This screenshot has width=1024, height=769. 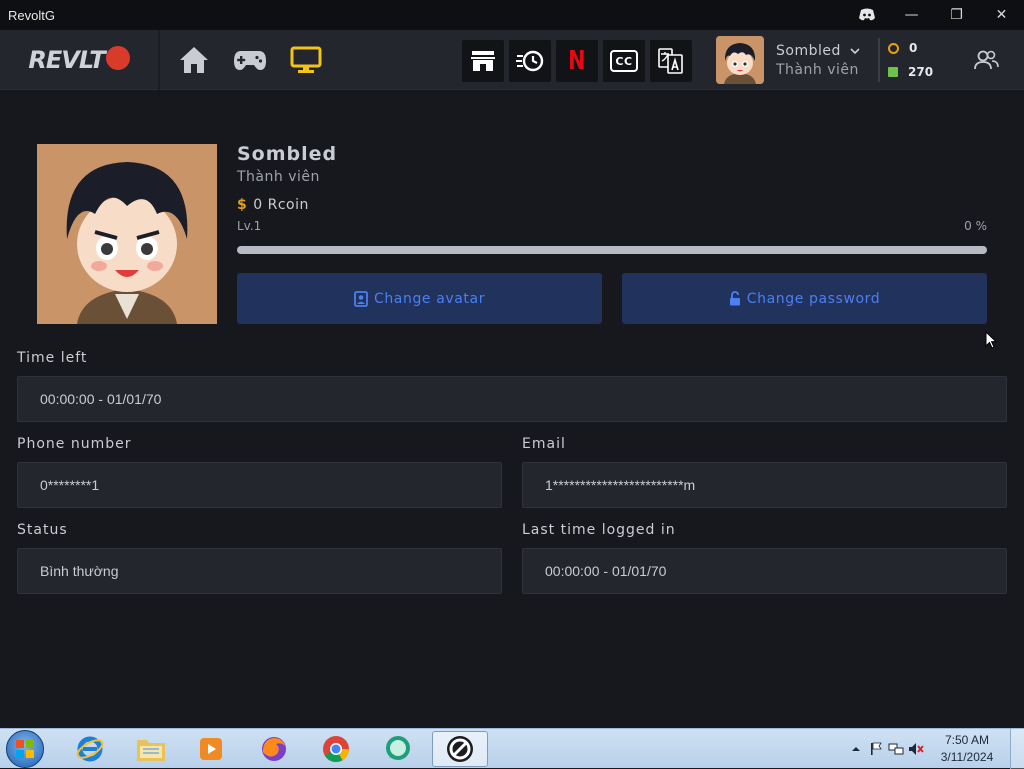 What do you see at coordinates (287, 154) in the screenshot?
I see `profile-name: Sombled` at bounding box center [287, 154].